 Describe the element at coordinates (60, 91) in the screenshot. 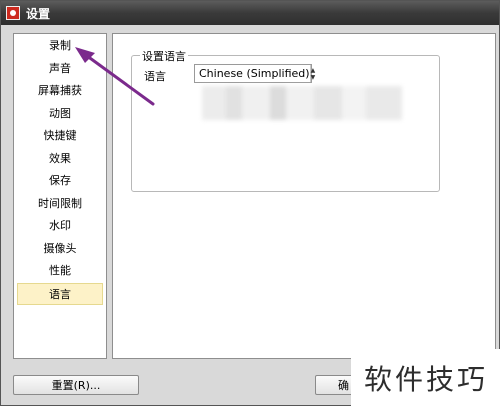

I see `sidebar-item-screen-capture: 屏幕捕获` at that location.